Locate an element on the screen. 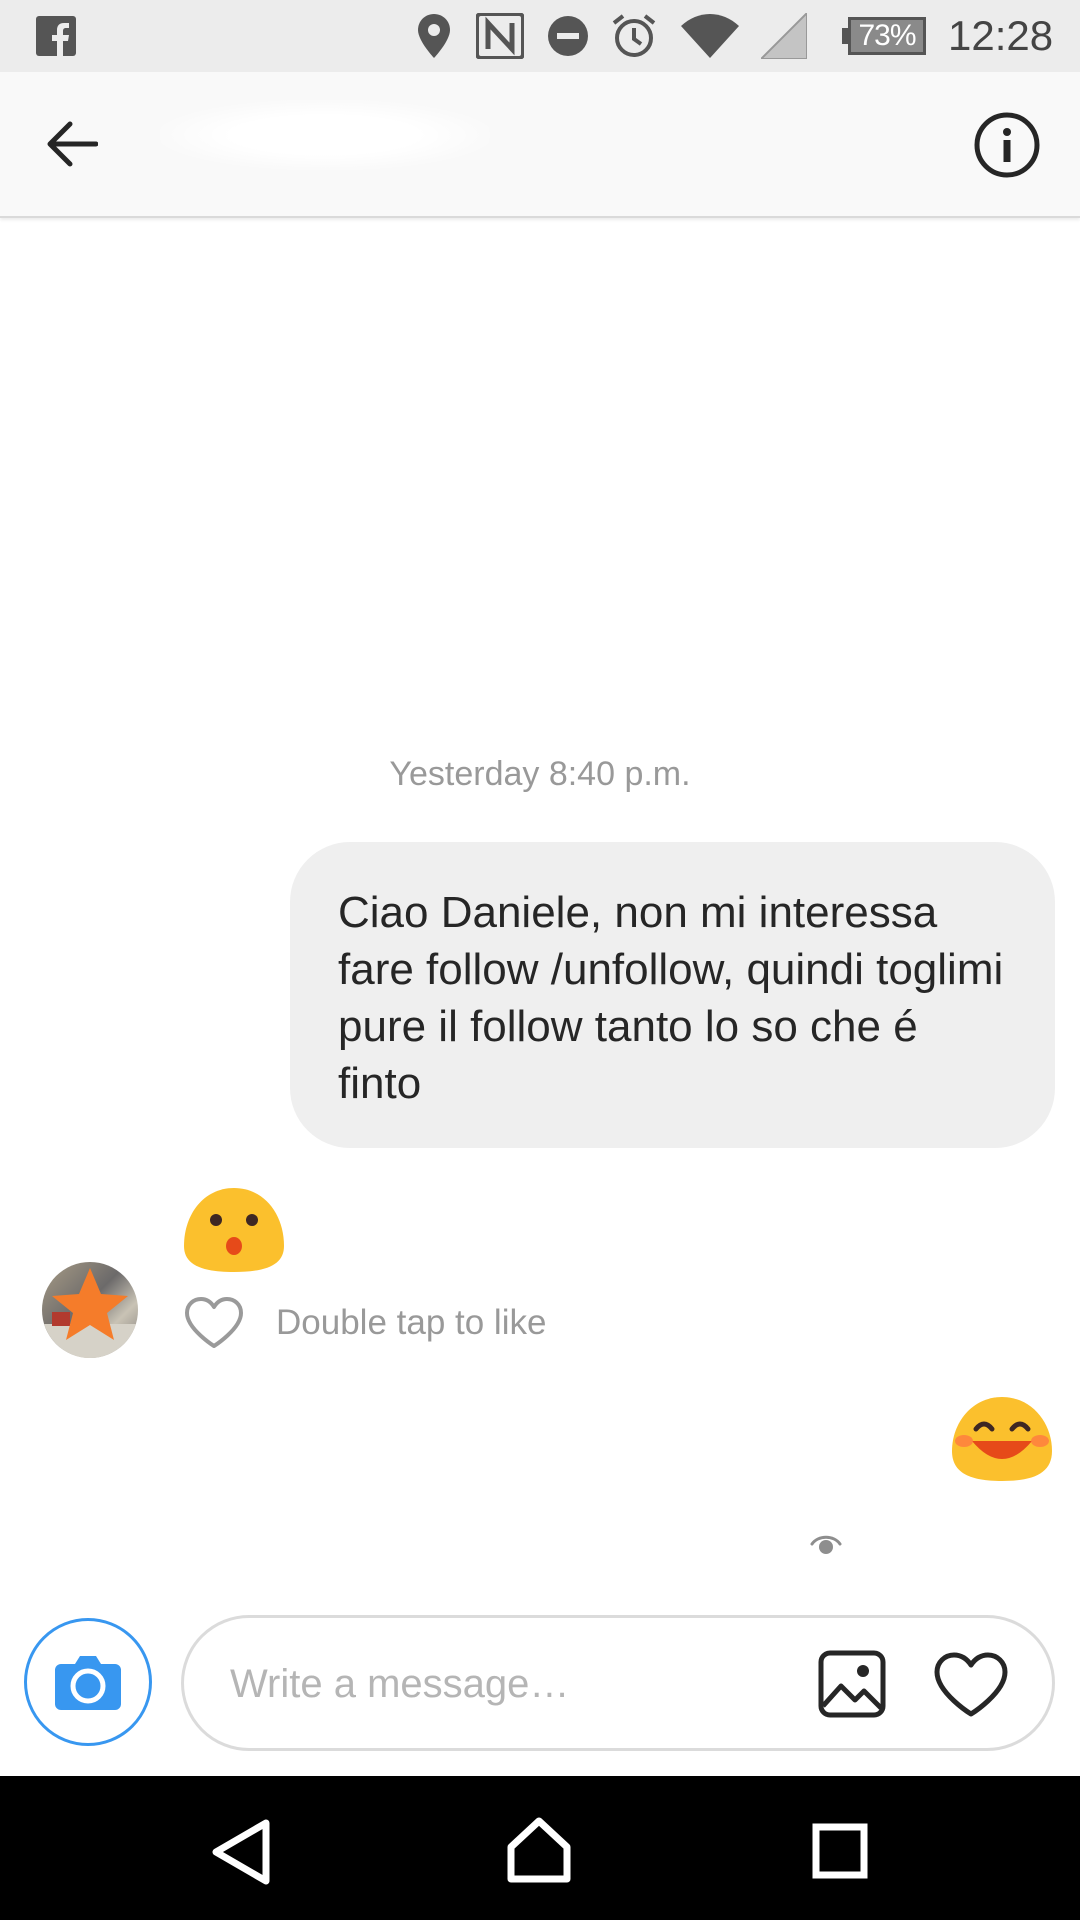  alarm-icon is located at coordinates (634, 36).